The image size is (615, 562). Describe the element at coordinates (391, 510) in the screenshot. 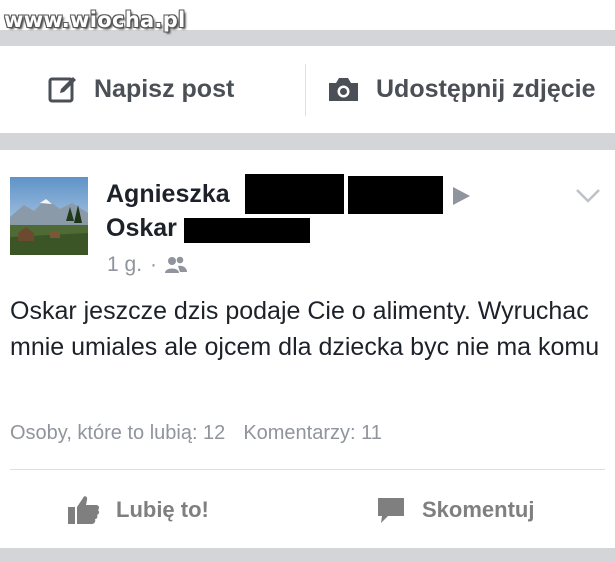

I see `comment-icon` at that location.